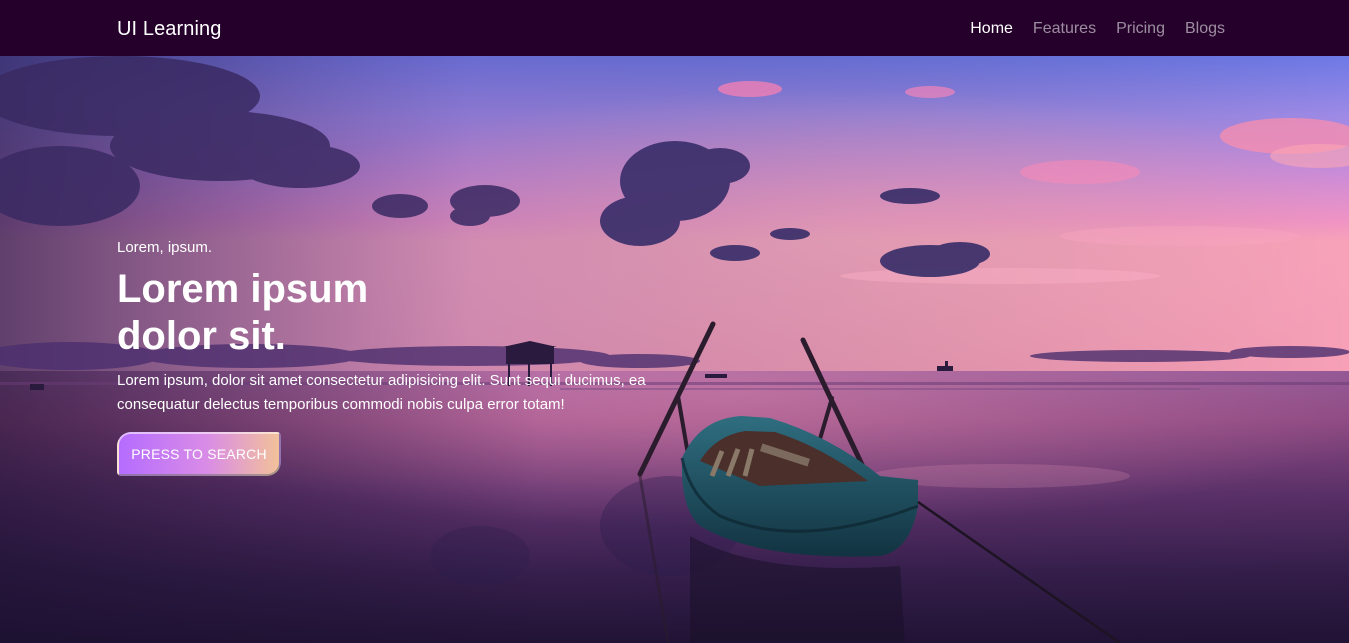 Image resolution: width=1349 pixels, height=643 pixels. What do you see at coordinates (165, 247) in the screenshot?
I see `hero-eyebrow: Lorem, ipsum.` at bounding box center [165, 247].